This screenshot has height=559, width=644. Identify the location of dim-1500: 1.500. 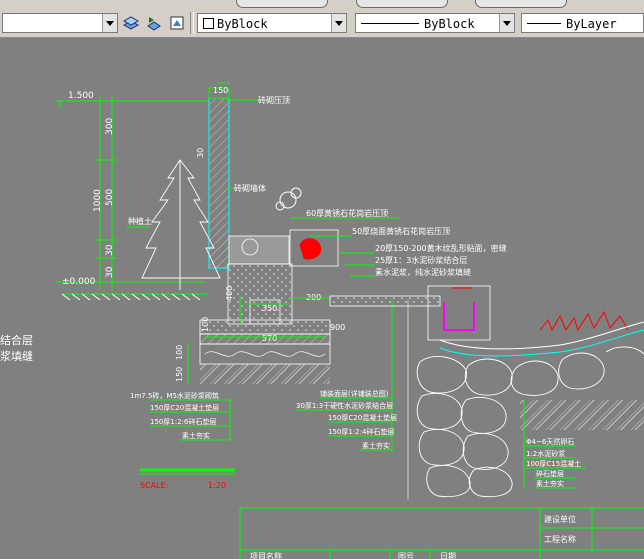
(81, 96).